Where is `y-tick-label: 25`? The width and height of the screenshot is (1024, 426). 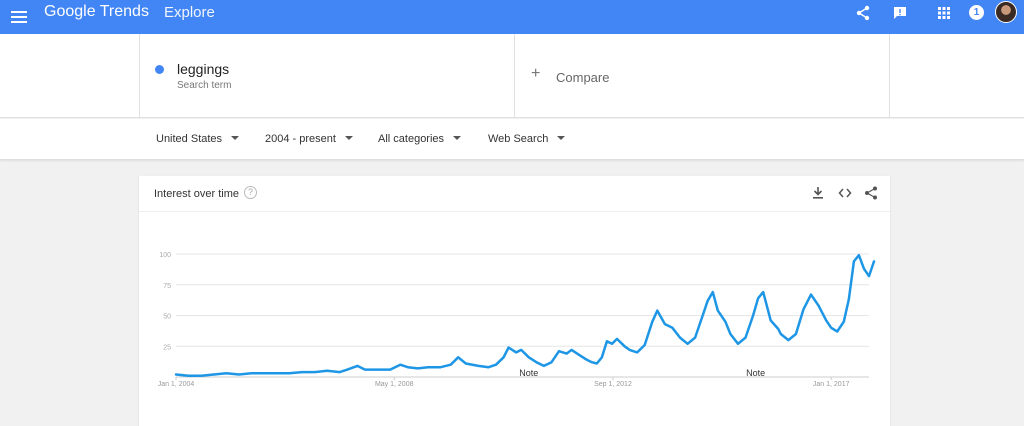
y-tick-label: 25 is located at coordinates (167, 347).